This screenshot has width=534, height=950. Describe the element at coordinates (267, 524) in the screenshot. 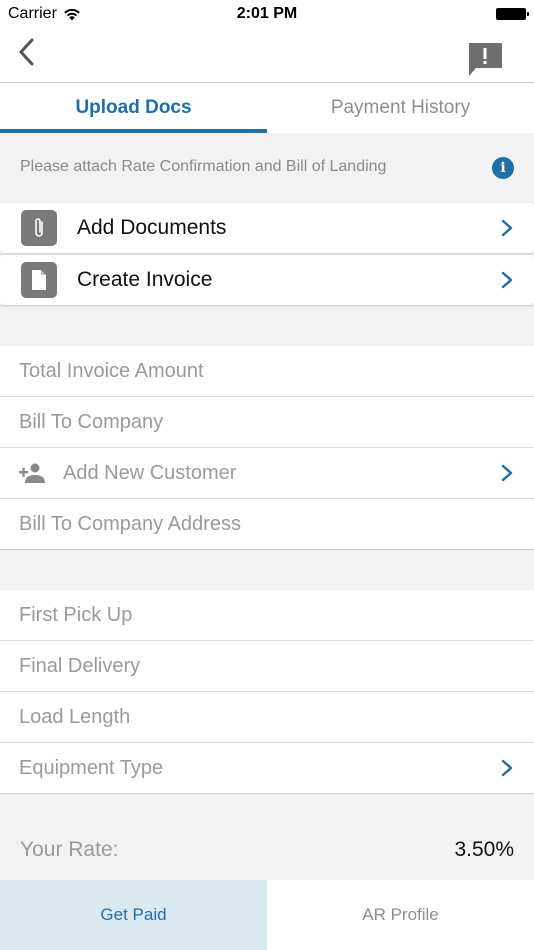

I see `bill-to-company-address-field: Bill To Company Address` at that location.